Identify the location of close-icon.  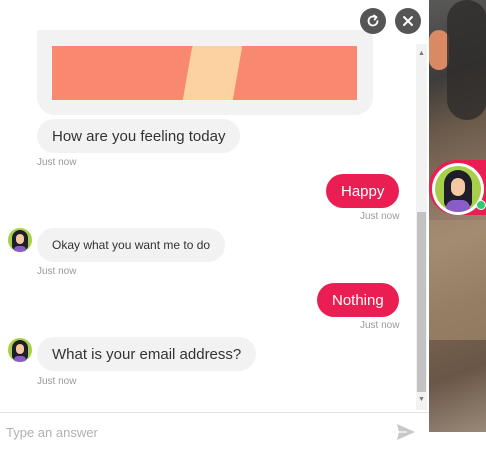
(408, 21).